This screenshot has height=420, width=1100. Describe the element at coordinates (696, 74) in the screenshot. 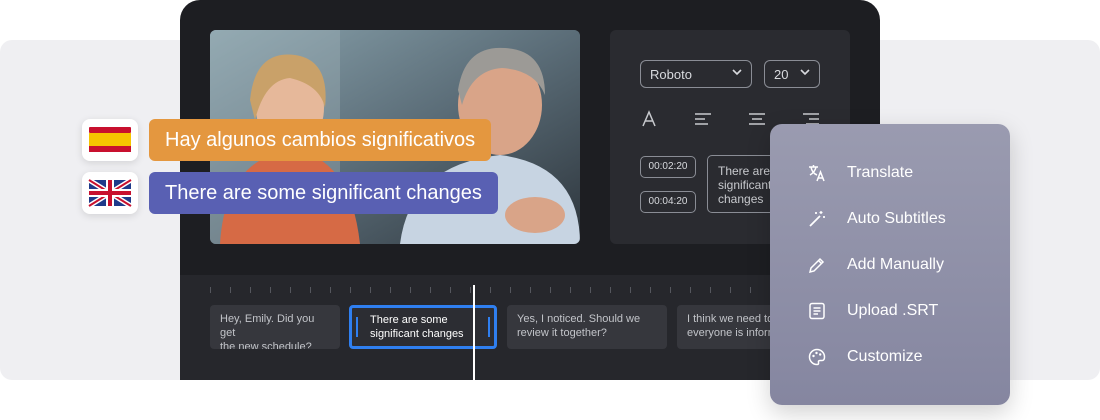

I see `font-select: Roboto` at that location.